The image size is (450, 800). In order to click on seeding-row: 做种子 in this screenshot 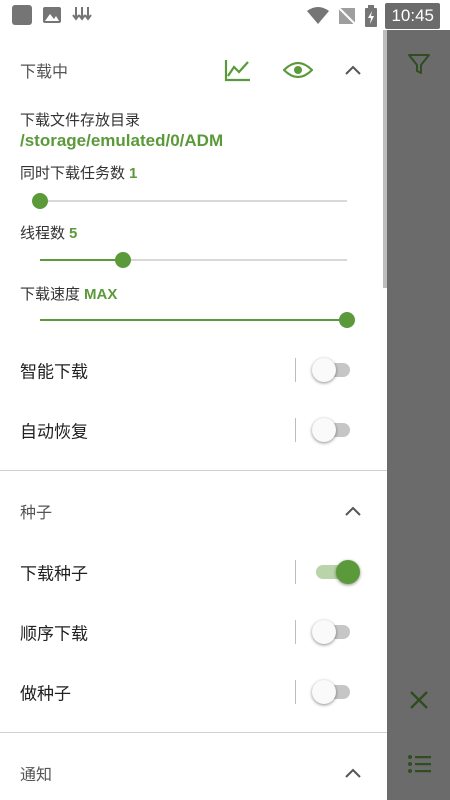, I will do `click(193, 692)`.